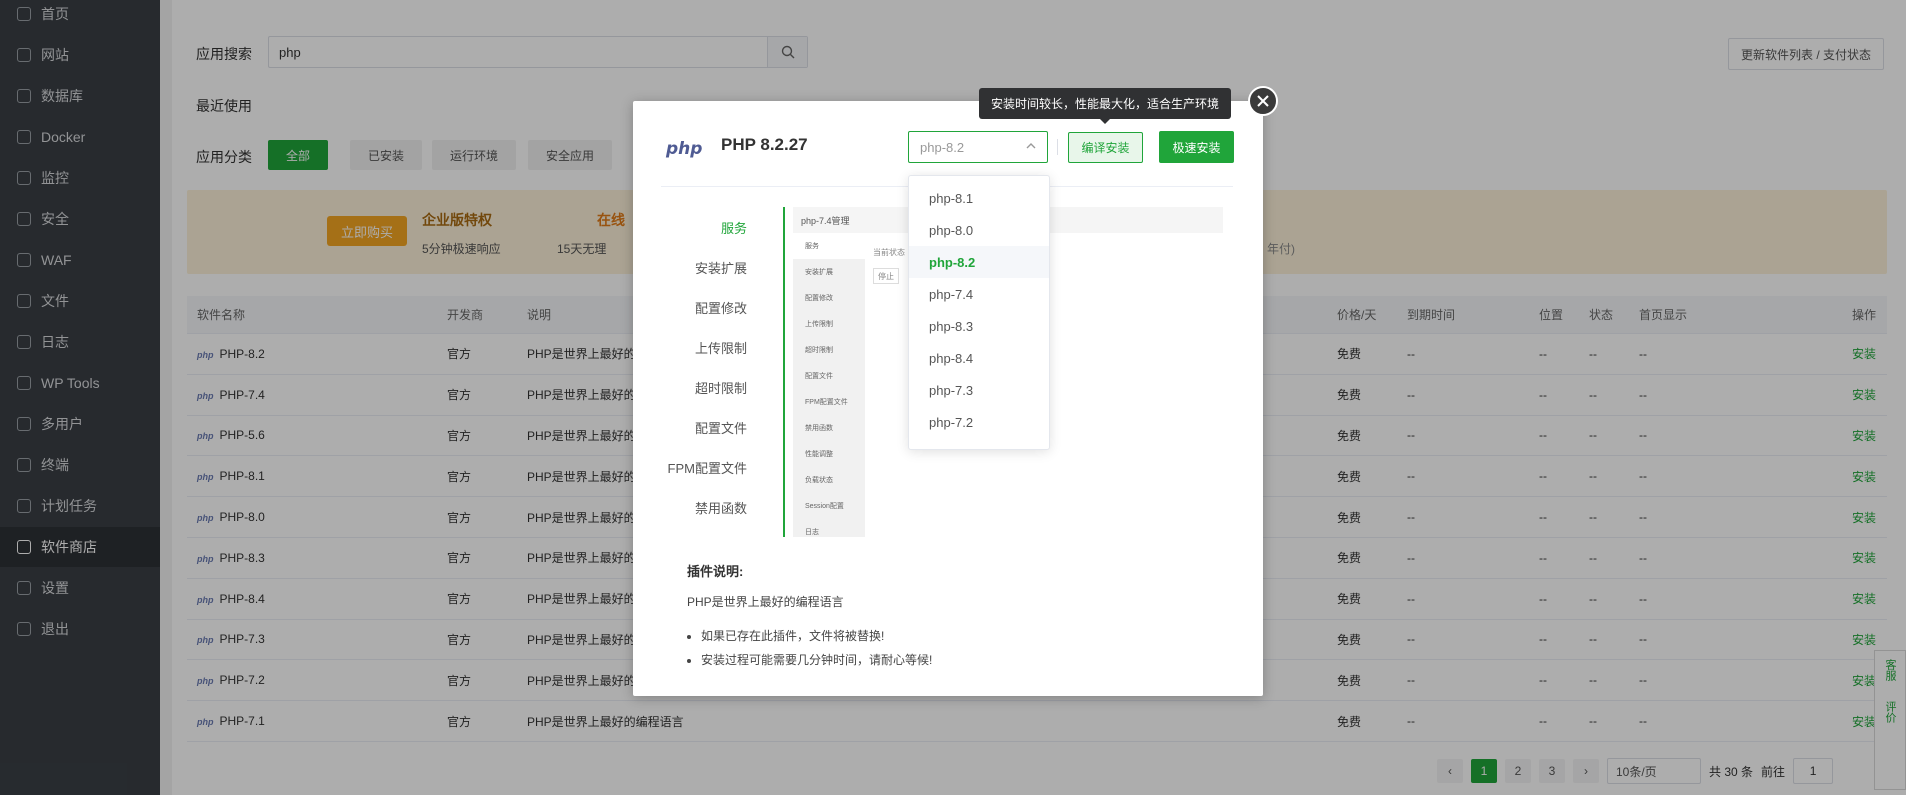 Image resolution: width=1906 pixels, height=795 pixels. I want to click on version-option: php-7.4, so click(979, 294).